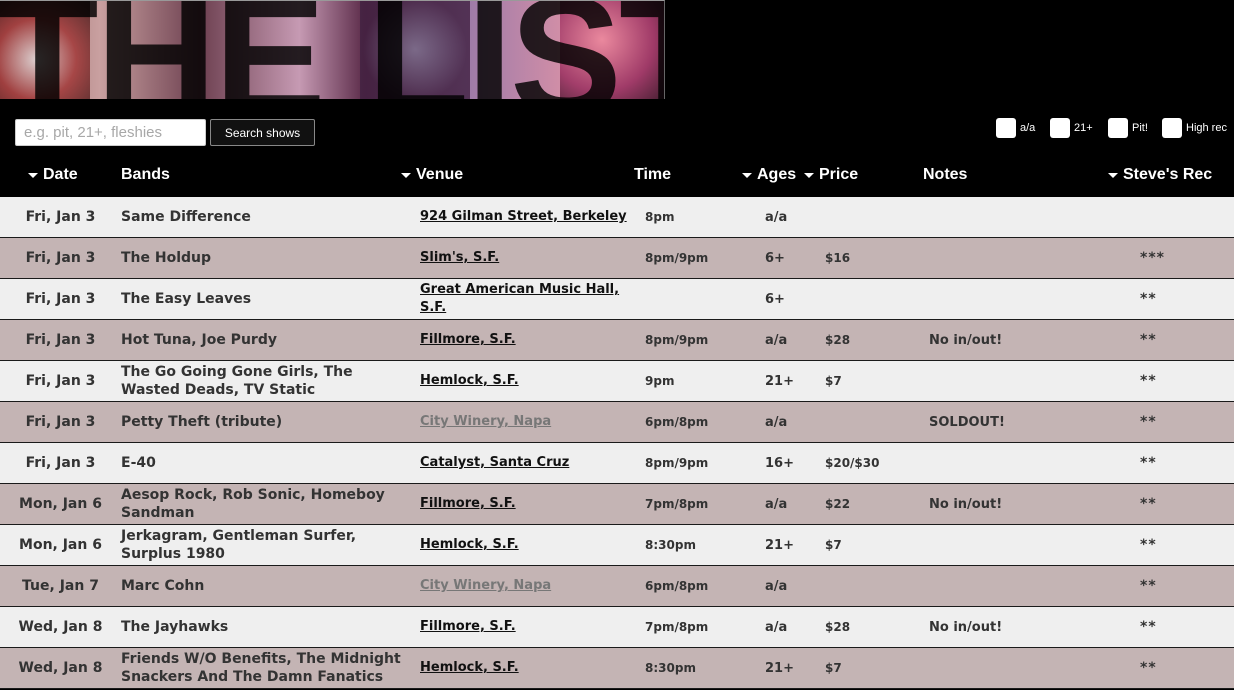  What do you see at coordinates (262, 132) in the screenshot?
I see `search-shows-button: Search shows` at bounding box center [262, 132].